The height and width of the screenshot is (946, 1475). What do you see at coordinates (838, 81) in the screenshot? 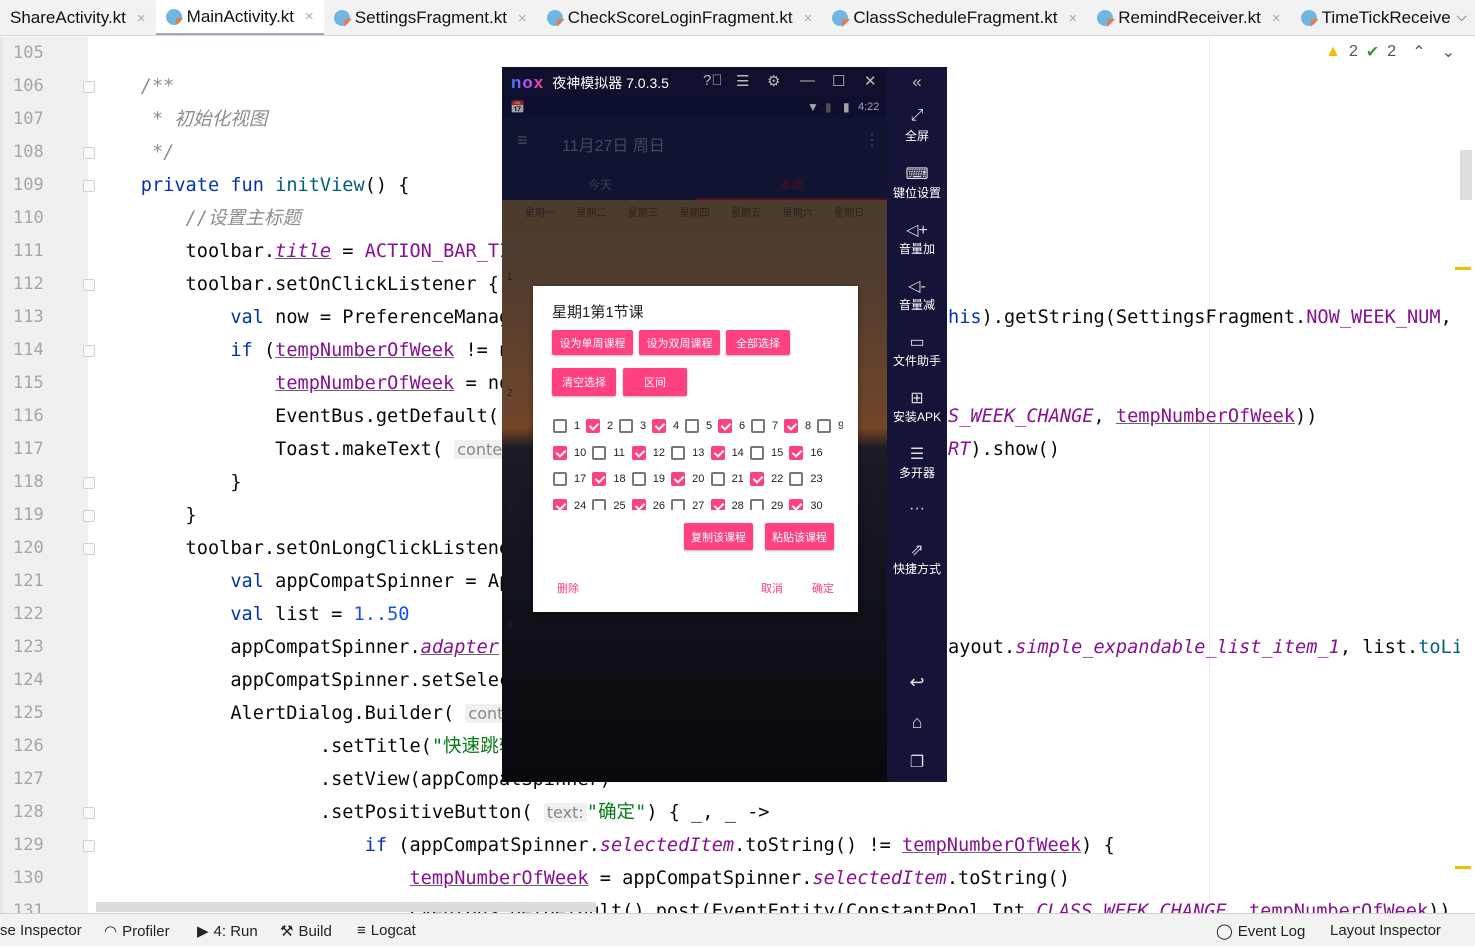
I see `maximize-icon: ☐` at bounding box center [838, 81].